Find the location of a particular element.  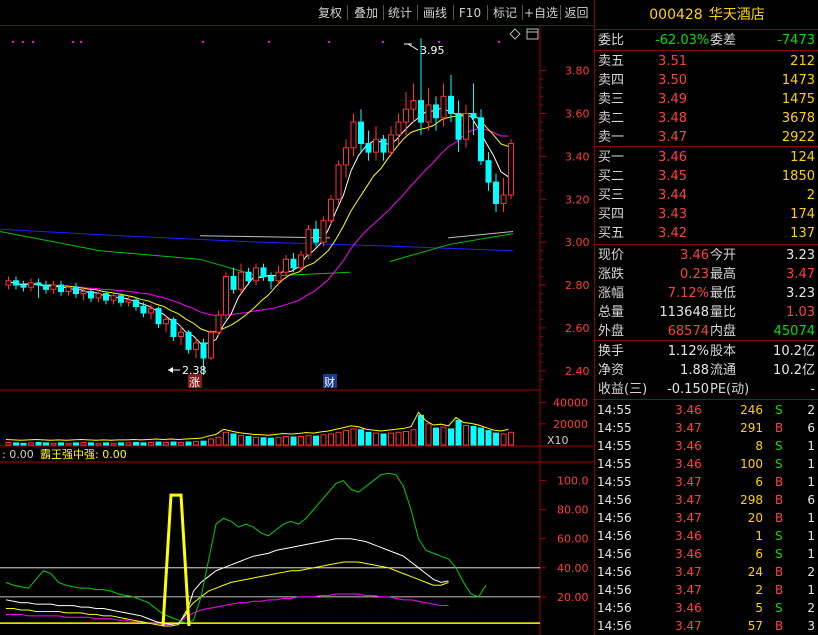

buy-order-row: 买五 3.42 137 is located at coordinates (706, 233).